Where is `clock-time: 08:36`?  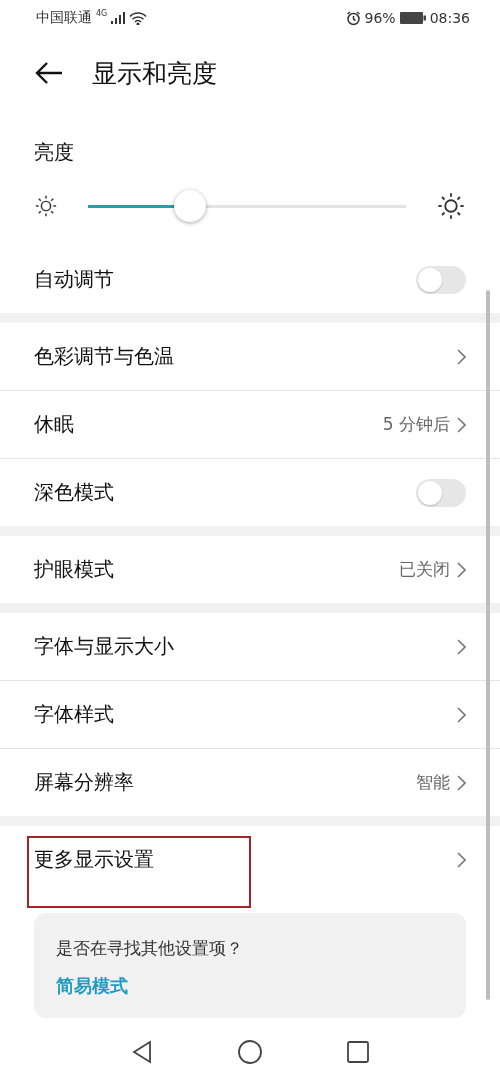 clock-time: 08:36 is located at coordinates (449, 18).